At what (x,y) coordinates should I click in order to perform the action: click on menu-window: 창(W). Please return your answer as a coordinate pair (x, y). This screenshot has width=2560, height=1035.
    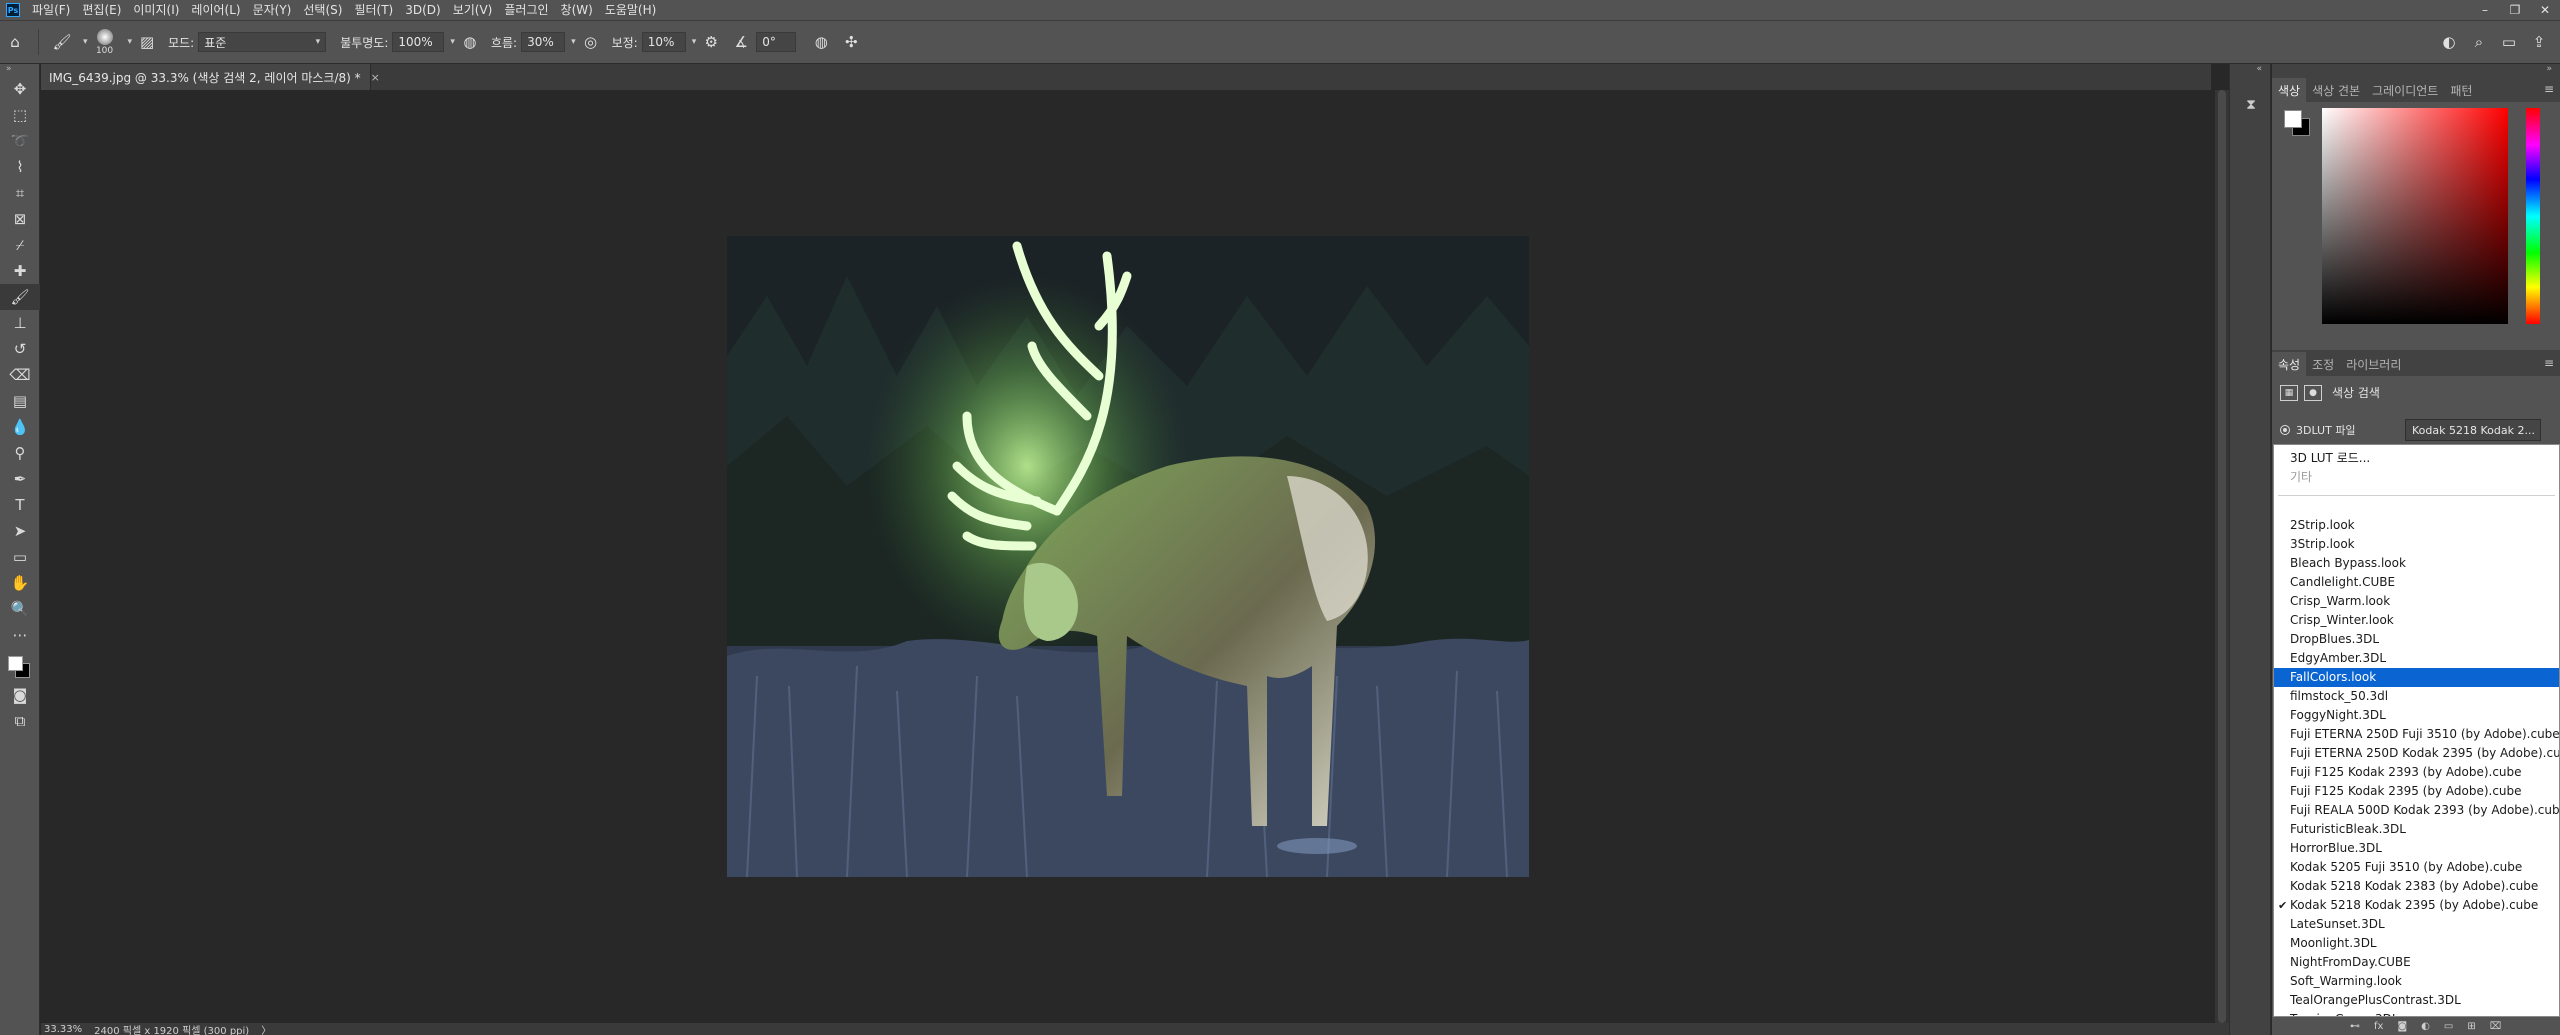
    Looking at the image, I should click on (577, 10).